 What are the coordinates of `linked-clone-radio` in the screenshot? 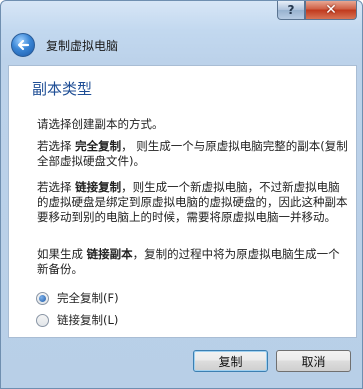 It's located at (42, 320).